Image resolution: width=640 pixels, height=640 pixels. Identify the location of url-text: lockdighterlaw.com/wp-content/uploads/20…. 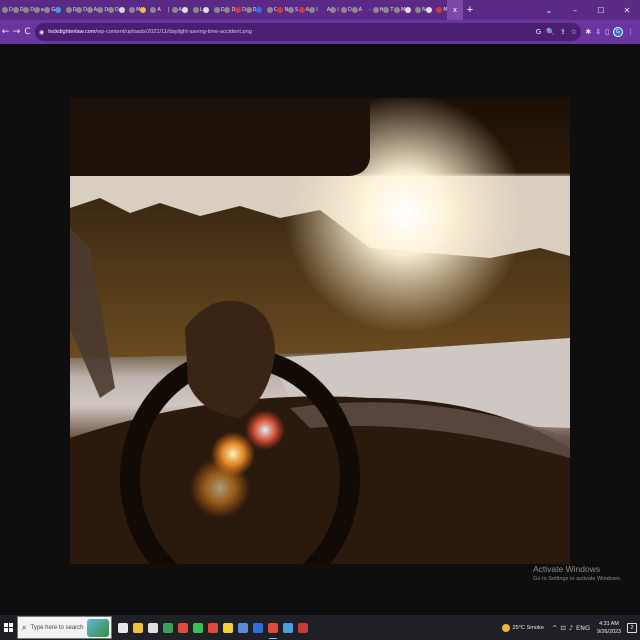
(150, 32).